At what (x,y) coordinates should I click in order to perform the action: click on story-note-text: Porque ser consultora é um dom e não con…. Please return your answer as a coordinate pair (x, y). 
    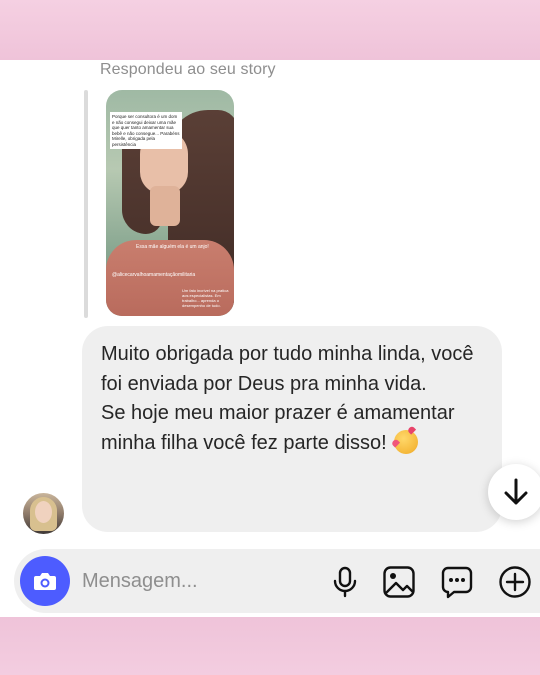
    Looking at the image, I should click on (146, 130).